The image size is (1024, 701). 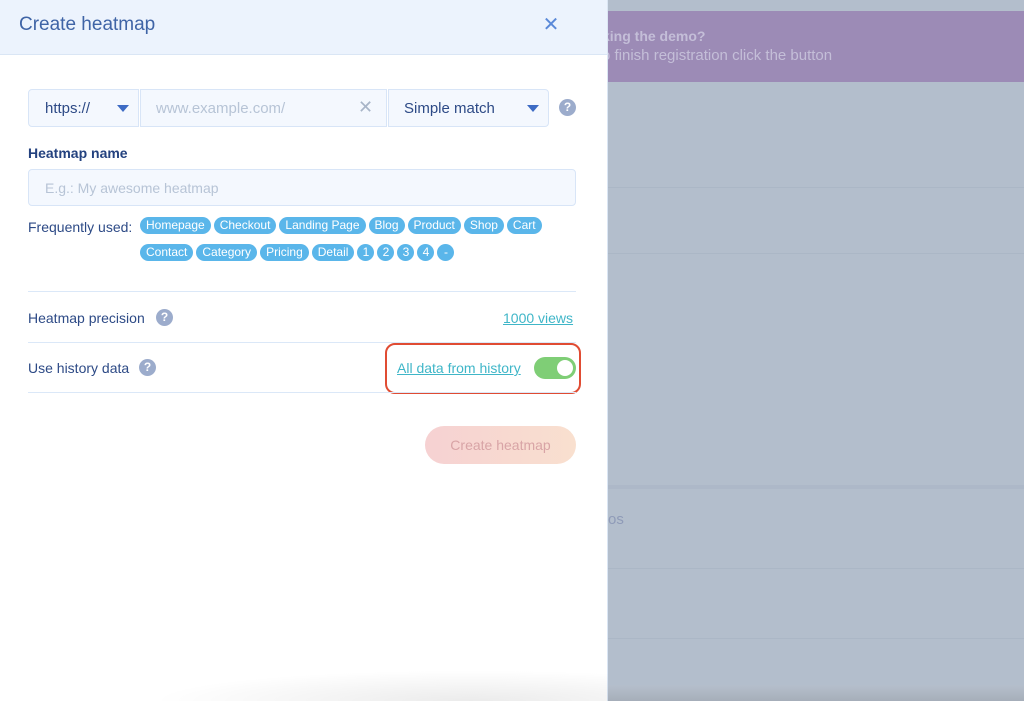 I want to click on tag-chip: 1, so click(x=366, y=252).